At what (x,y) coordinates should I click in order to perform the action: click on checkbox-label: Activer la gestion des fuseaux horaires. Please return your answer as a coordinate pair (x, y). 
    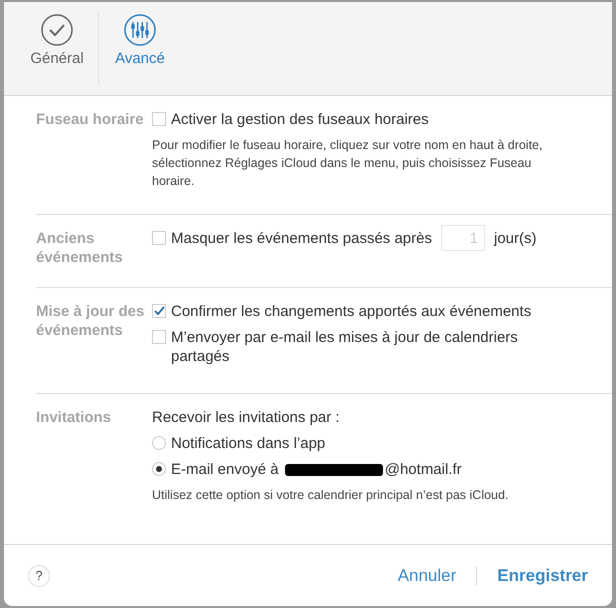
    Looking at the image, I should click on (300, 119).